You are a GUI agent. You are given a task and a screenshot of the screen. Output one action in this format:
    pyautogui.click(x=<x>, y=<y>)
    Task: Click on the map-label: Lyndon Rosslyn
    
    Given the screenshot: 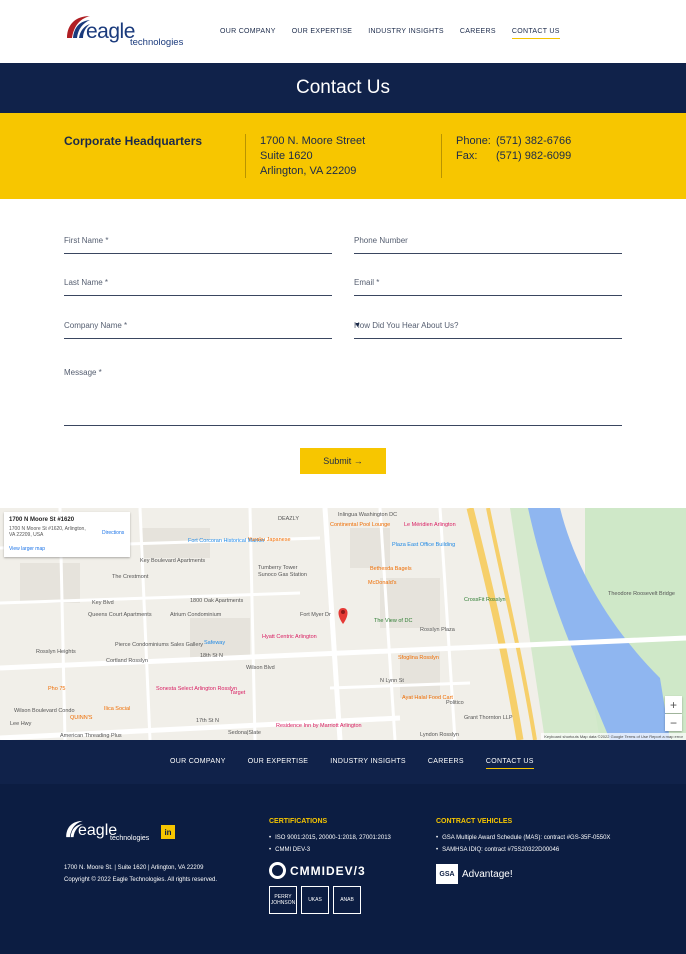 What is the action you would take?
    pyautogui.click(x=439, y=735)
    